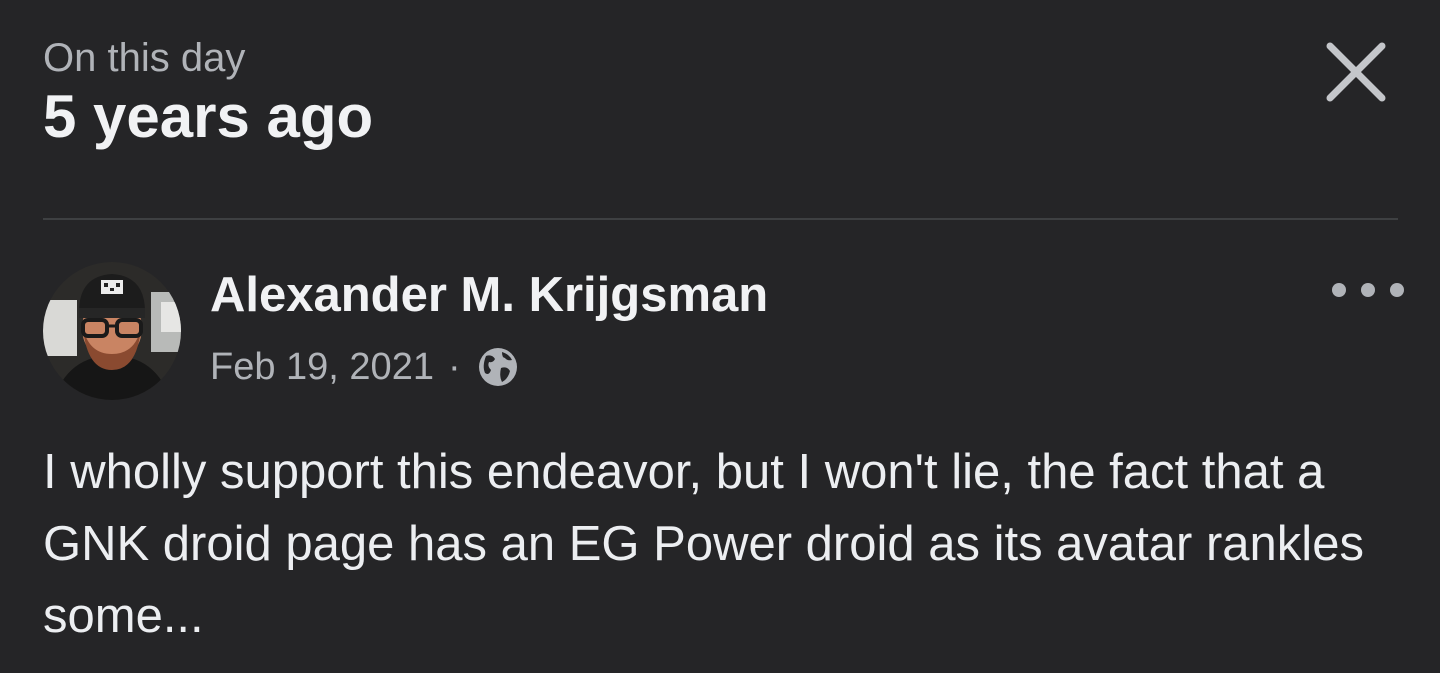 This screenshot has height=673, width=1440. I want to click on memory-header: On this day 5 years ago, so click(208, 93).